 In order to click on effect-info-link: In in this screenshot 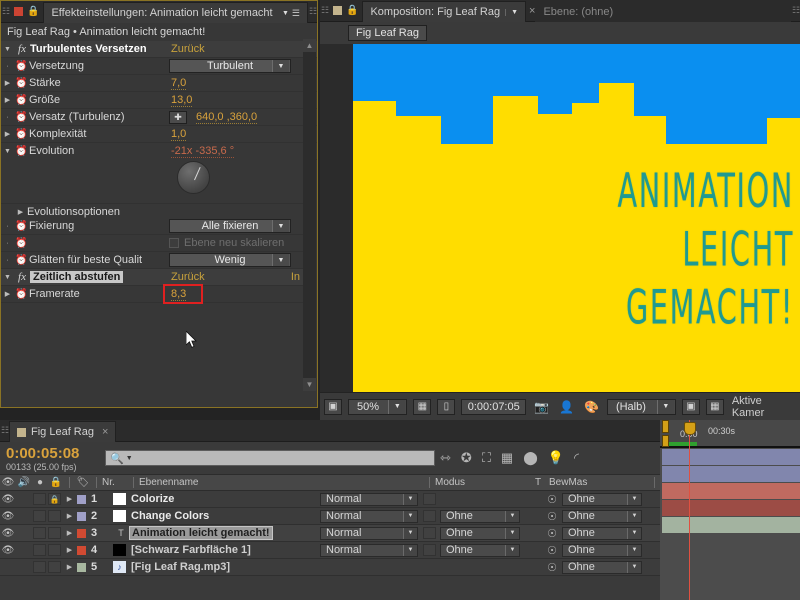, I will do `click(295, 277)`.